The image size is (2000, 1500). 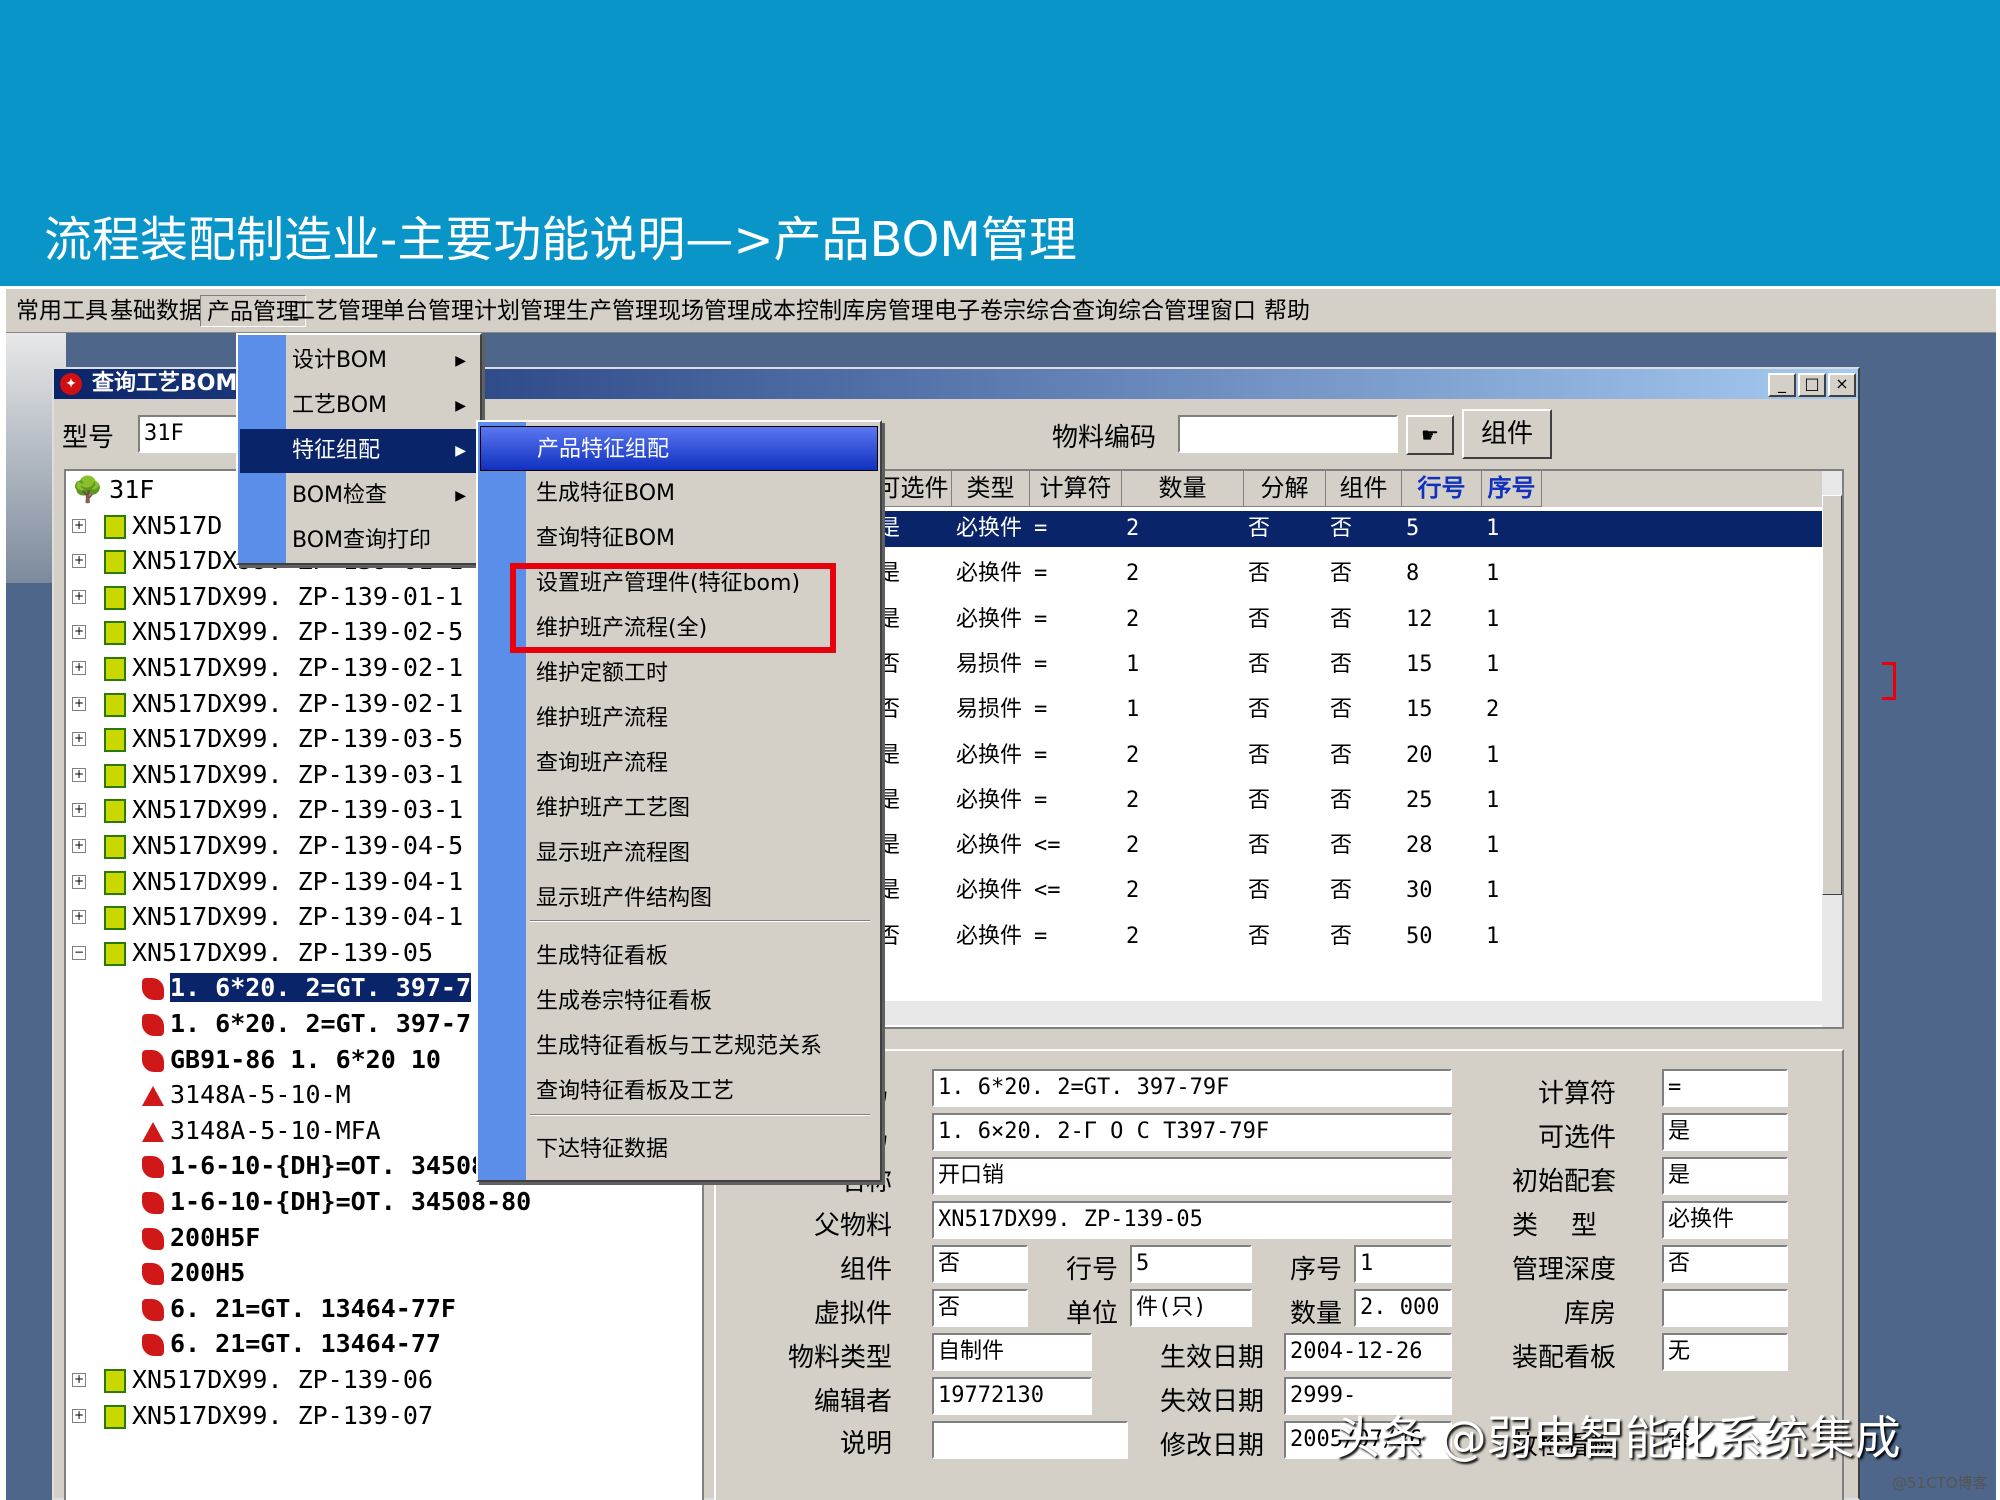 What do you see at coordinates (113, 490) in the screenshot?
I see `tree-node: 🌳 31F` at bounding box center [113, 490].